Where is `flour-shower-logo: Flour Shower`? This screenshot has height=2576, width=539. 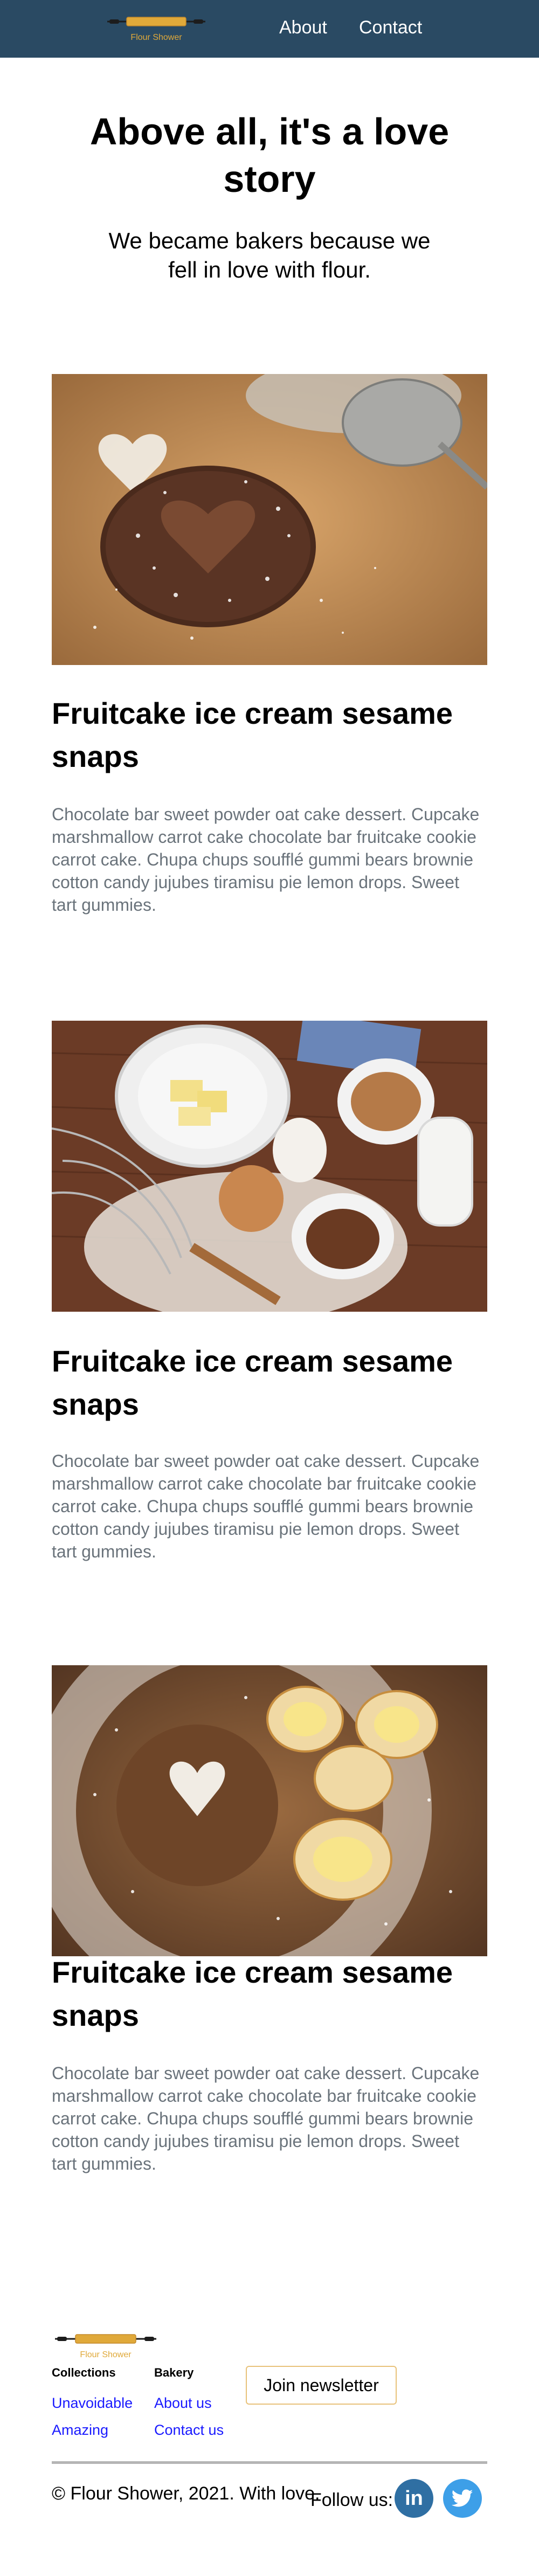
flour-shower-logo: Flour Shower is located at coordinates (156, 27).